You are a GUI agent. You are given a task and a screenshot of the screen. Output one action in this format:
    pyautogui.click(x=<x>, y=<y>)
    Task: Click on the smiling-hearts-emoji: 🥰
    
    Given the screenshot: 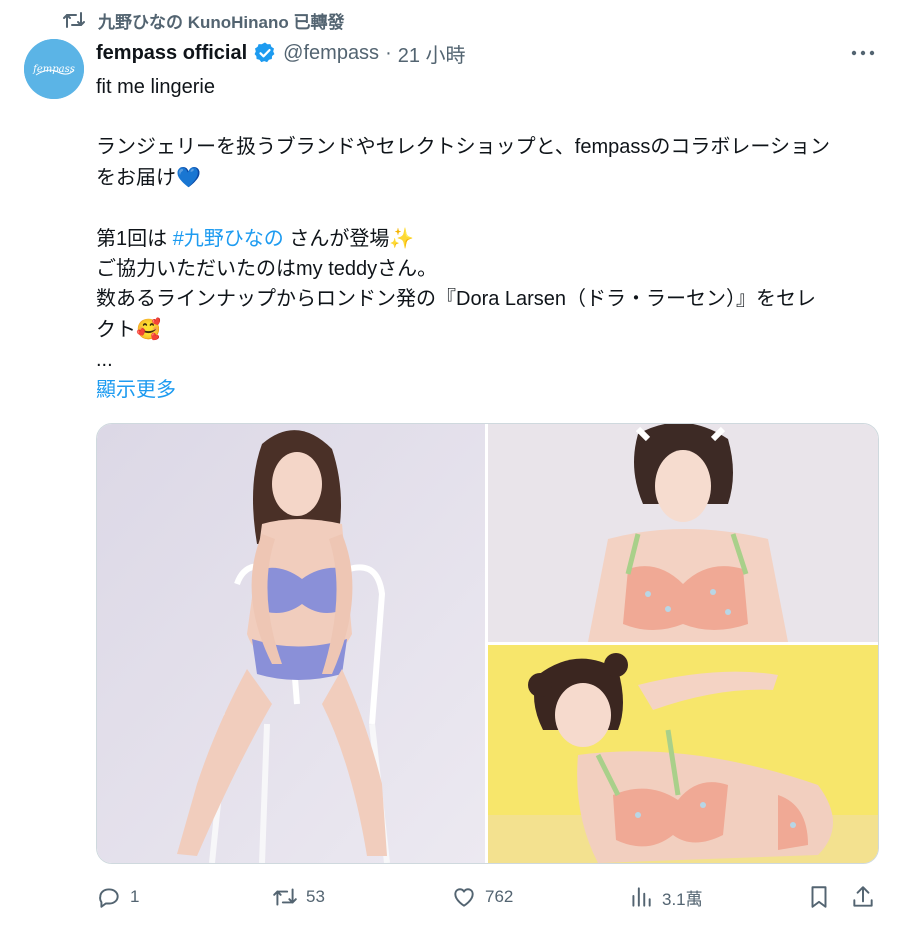 What is the action you would take?
    pyautogui.click(x=148, y=329)
    